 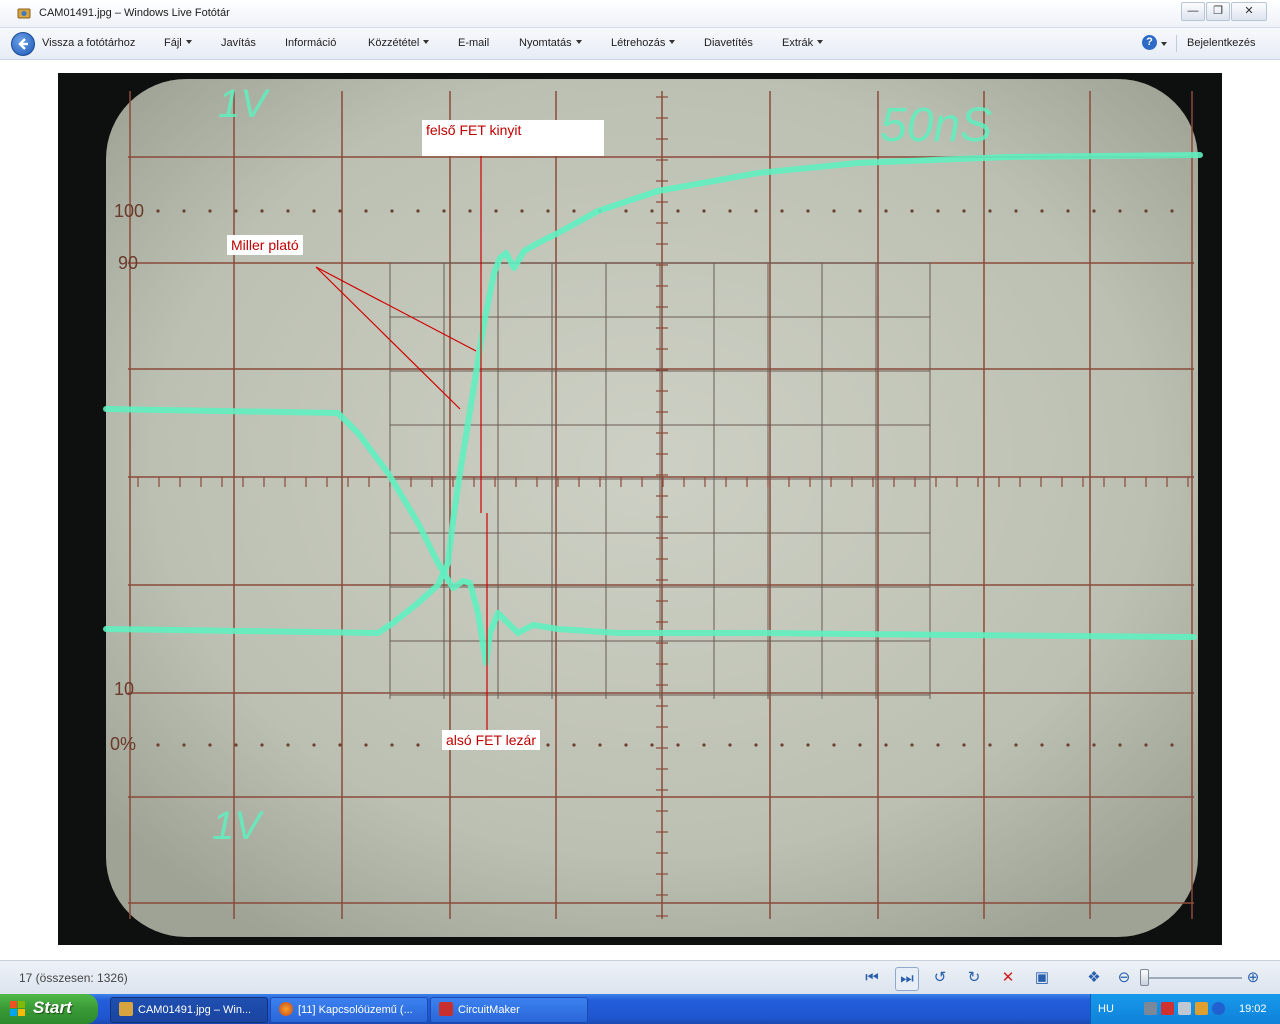 What do you see at coordinates (1221, 43) in the screenshot?
I see `sign-in-link: Bejelentkezés` at bounding box center [1221, 43].